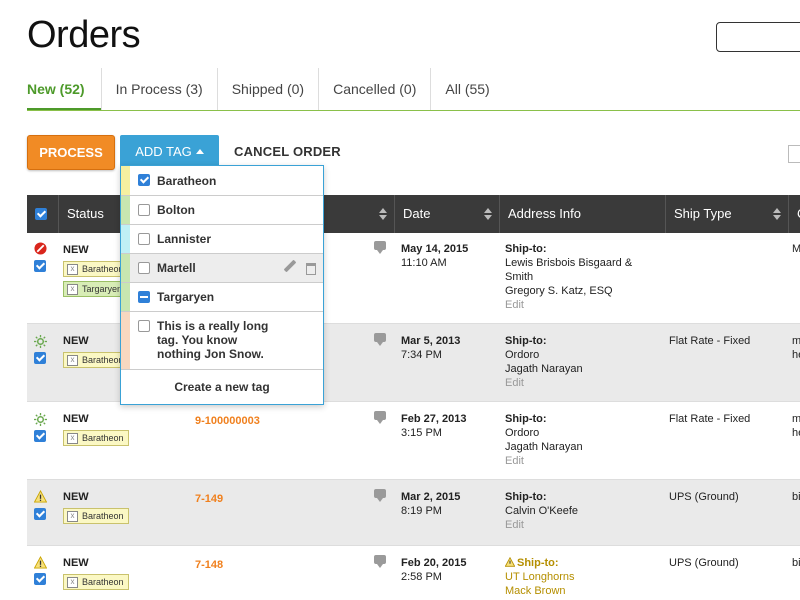 This screenshot has width=800, height=600. Describe the element at coordinates (435, 249) in the screenshot. I see `date-value: May 14, 2015` at that location.